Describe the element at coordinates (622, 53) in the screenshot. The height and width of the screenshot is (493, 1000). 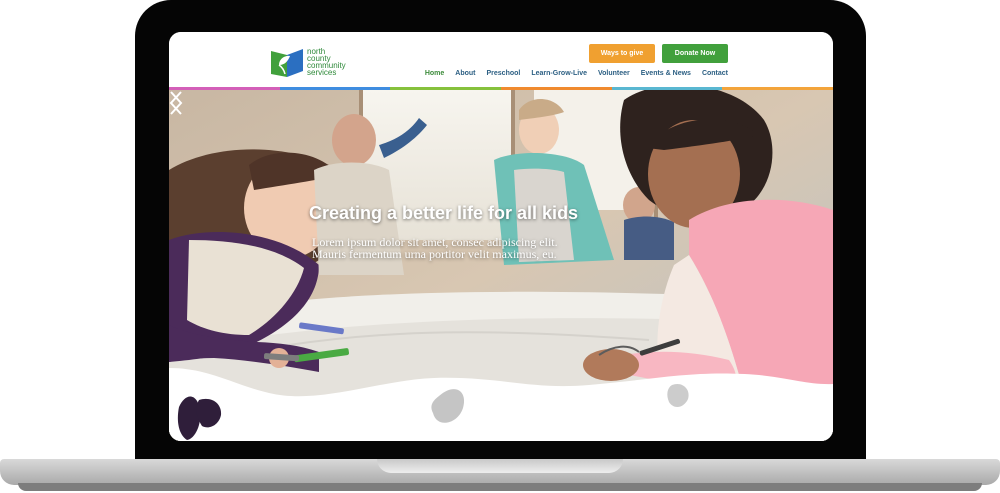
I see `ways-to-give-button: Ways to give` at that location.